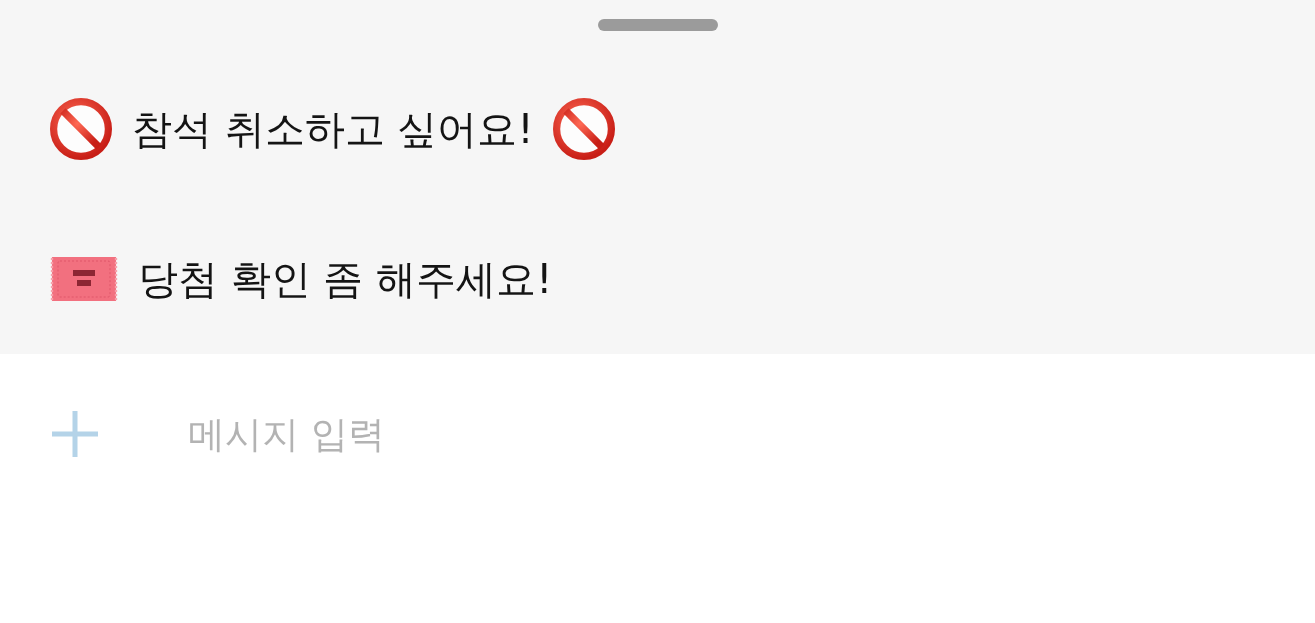 The image size is (1315, 623). Describe the element at coordinates (657, 25) in the screenshot. I see `drag-handle` at that location.